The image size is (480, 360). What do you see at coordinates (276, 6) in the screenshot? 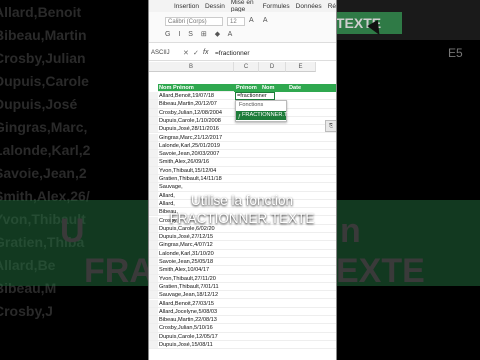
I see `menu-formules: Formules` at bounding box center [276, 6].